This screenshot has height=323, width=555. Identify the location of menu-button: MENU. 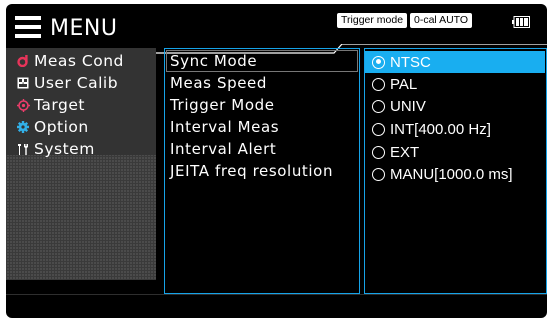
(72, 28).